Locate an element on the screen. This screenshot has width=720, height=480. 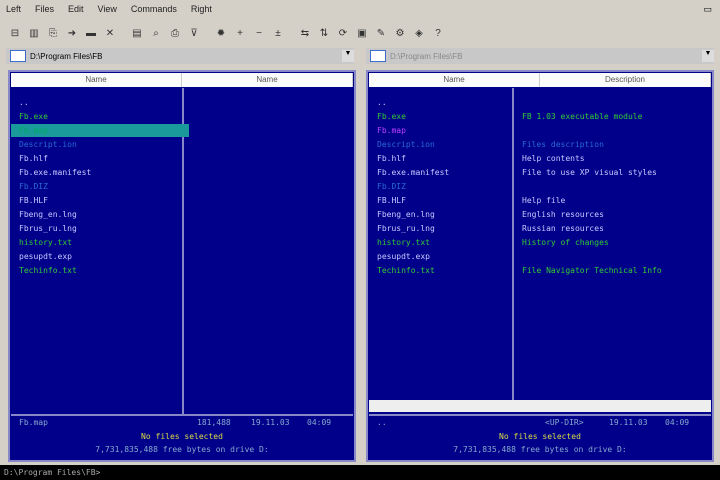
file-description: English resources is located at coordinates (563, 214).